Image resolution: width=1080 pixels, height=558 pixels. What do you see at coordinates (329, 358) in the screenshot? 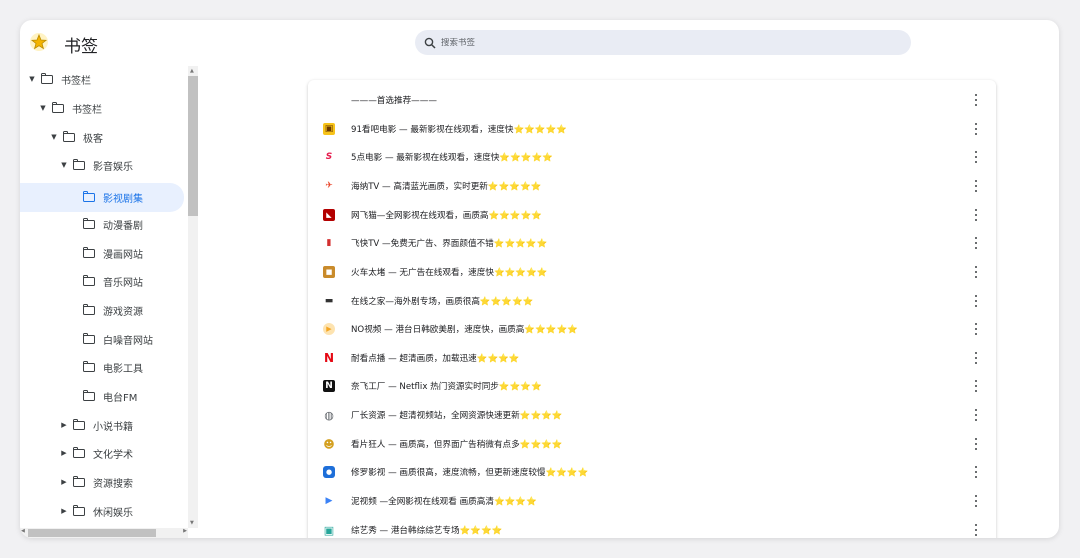
I see `n-logo-icon: N` at bounding box center [329, 358].